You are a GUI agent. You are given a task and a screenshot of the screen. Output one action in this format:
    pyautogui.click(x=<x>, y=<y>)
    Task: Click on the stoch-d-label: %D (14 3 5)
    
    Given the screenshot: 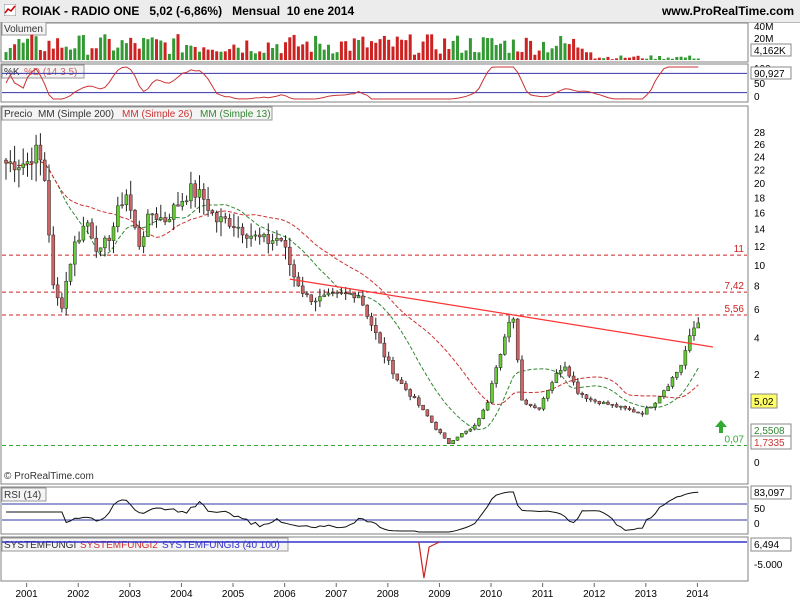 What is the action you would take?
    pyautogui.click(x=50, y=72)
    